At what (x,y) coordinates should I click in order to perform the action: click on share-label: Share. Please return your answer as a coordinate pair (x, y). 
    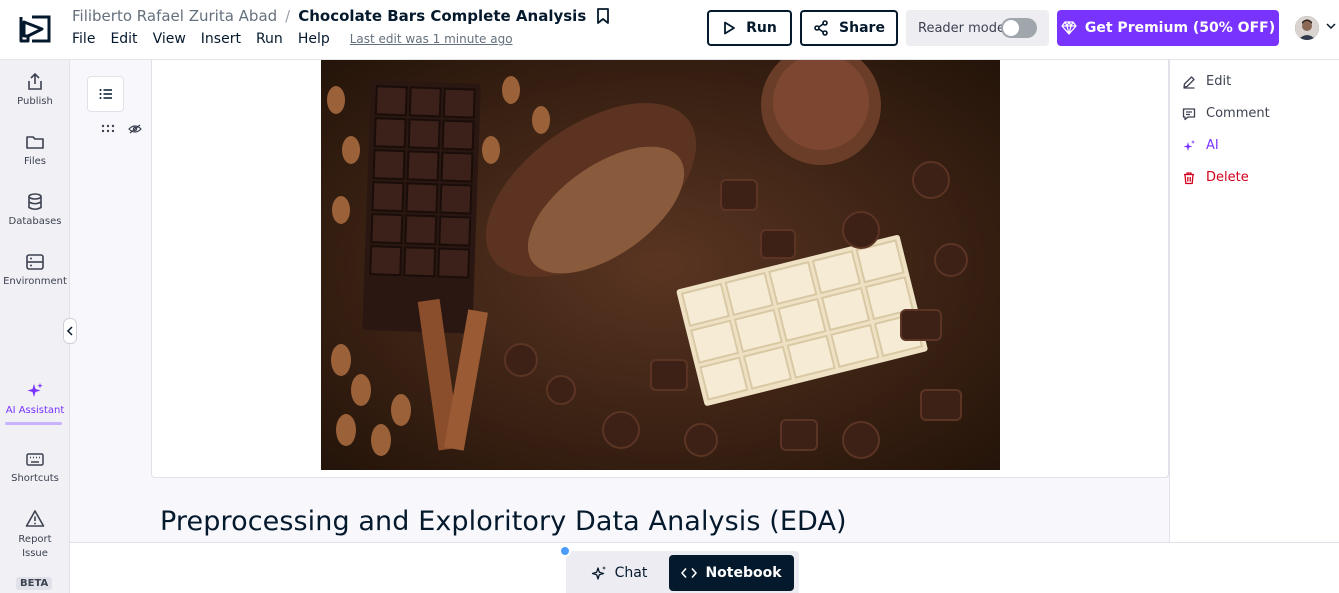
    Looking at the image, I should click on (862, 28).